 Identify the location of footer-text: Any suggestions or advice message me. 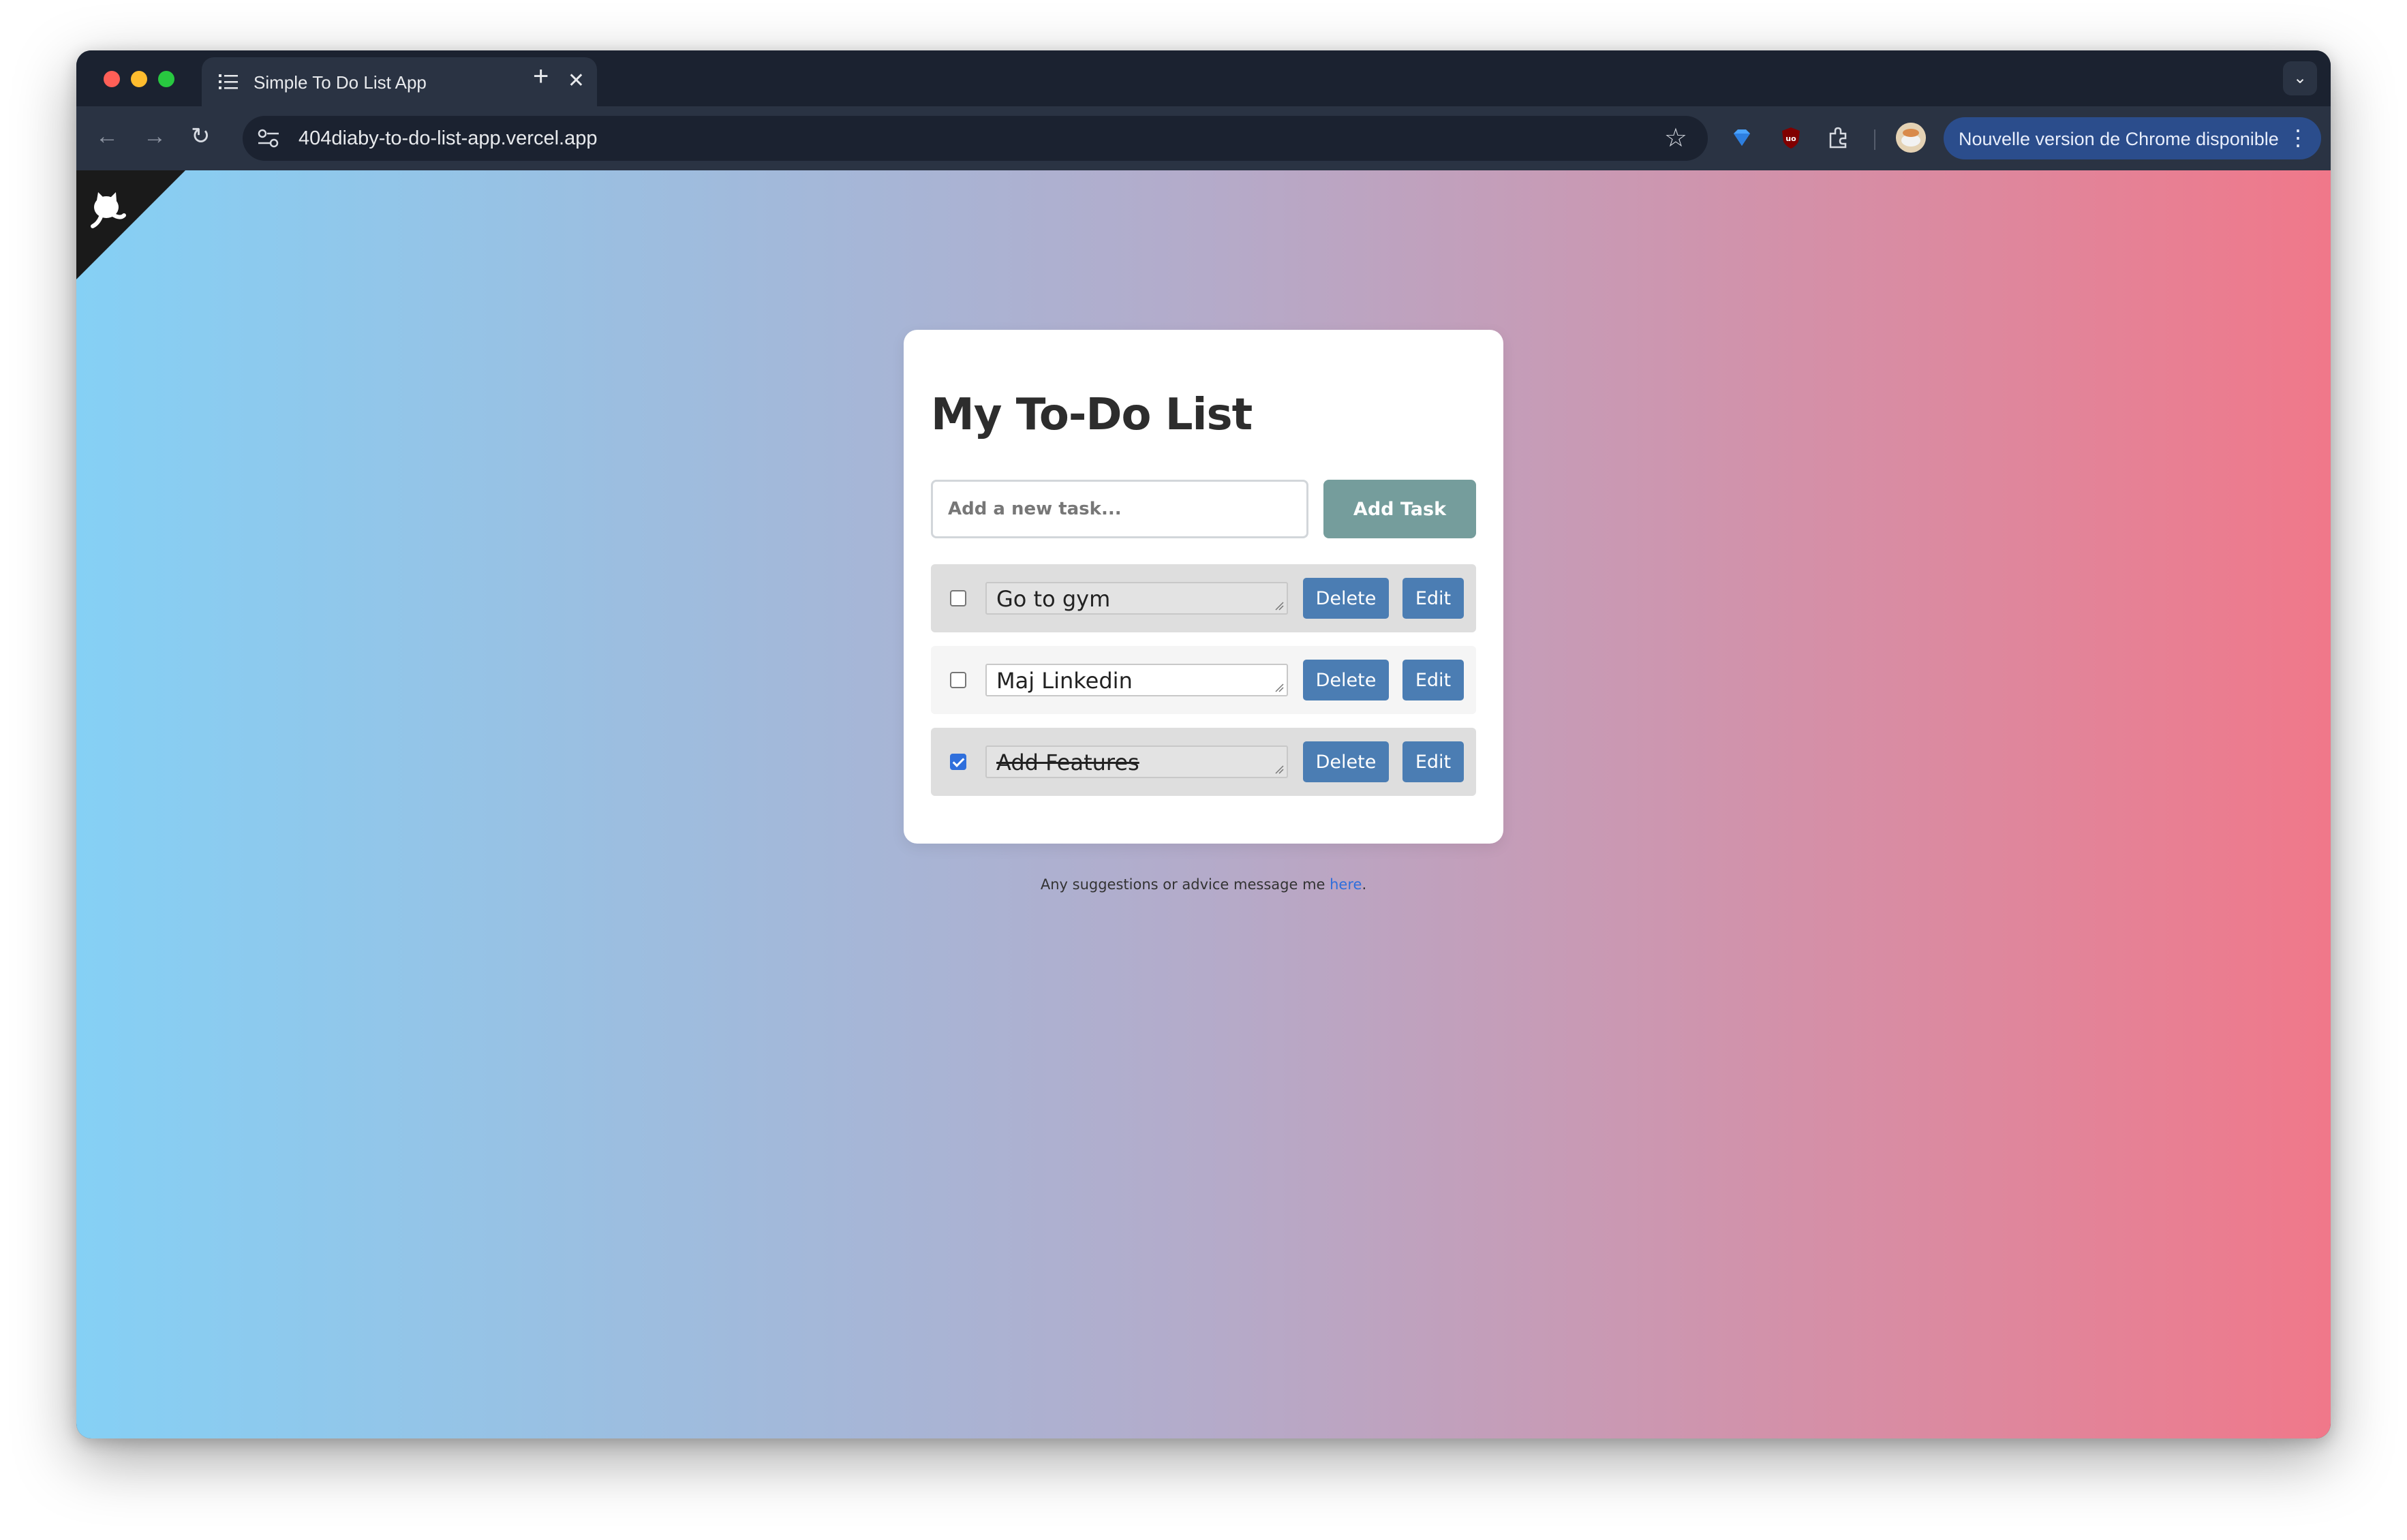
(1185, 884).